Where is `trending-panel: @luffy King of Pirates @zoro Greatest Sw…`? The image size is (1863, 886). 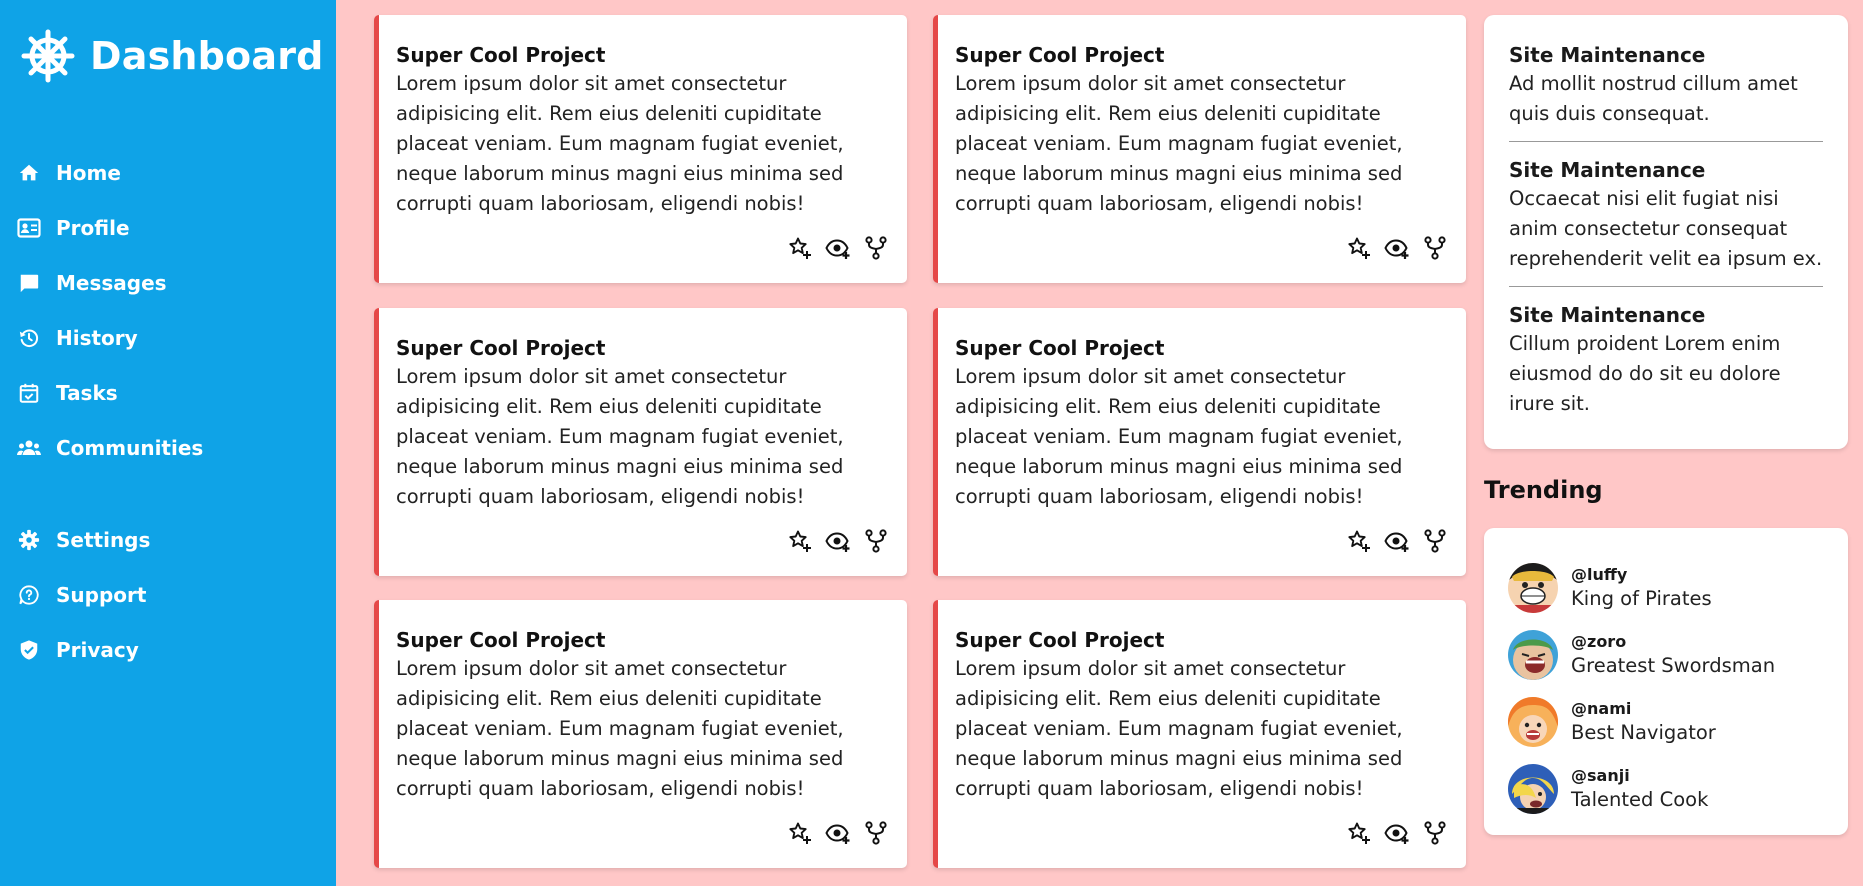
trending-panel: @luffy King of Pirates @zoro Greatest Sw… is located at coordinates (1666, 681).